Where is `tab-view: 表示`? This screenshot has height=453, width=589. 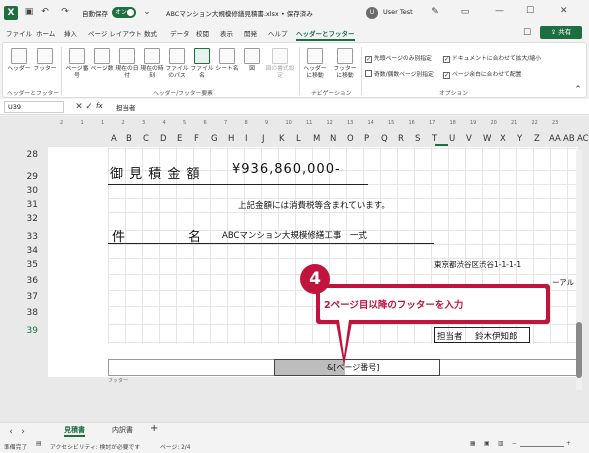
tab-view: 表示 is located at coordinates (226, 33).